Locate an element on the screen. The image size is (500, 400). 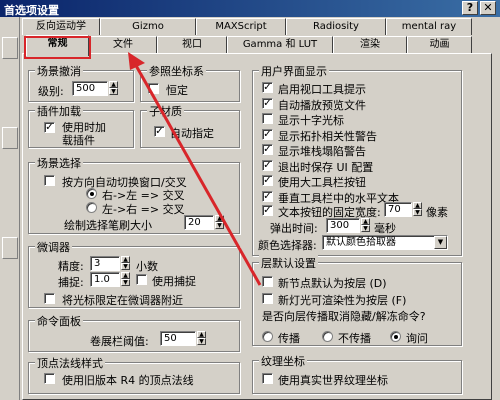
legacy-r4-checkbox is located at coordinates (49, 378).